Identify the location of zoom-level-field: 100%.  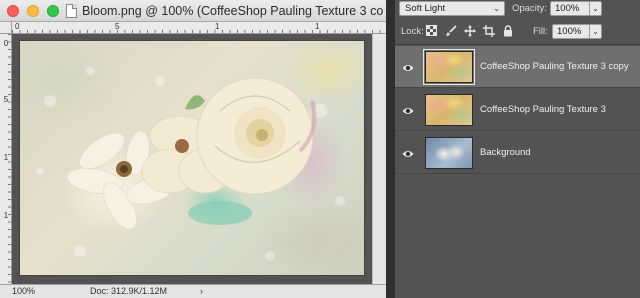
(32, 291).